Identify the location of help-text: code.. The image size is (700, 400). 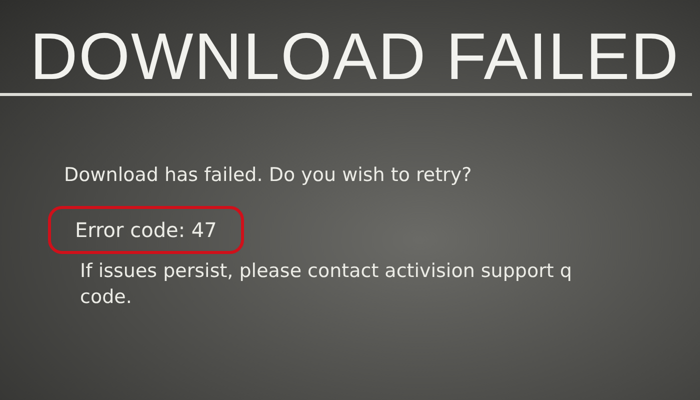
(106, 297).